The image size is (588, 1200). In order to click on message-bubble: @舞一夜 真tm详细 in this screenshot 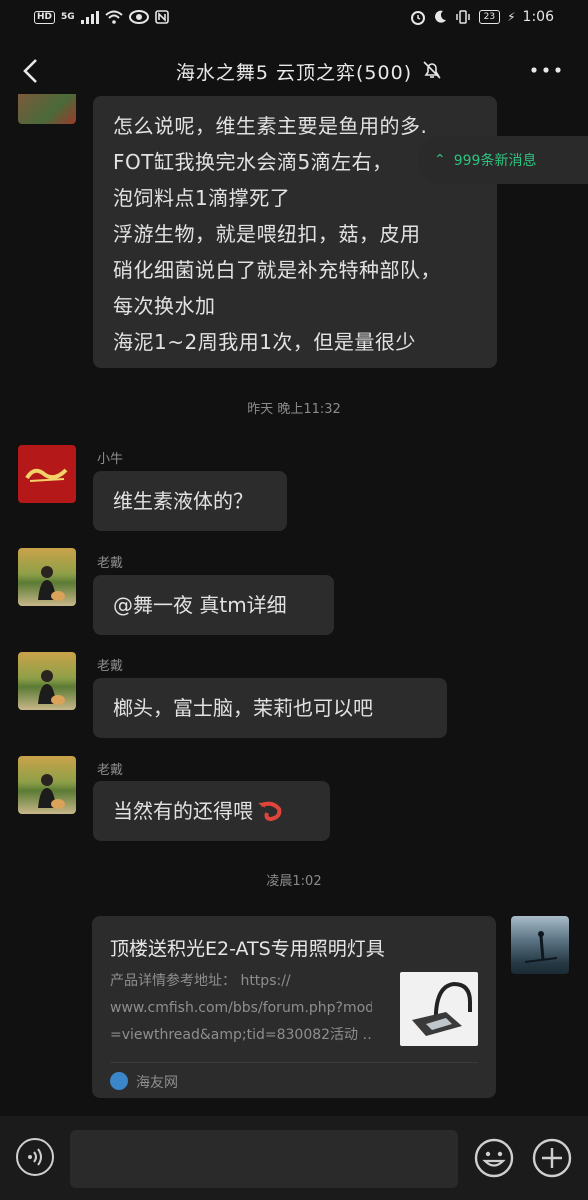, I will do `click(213, 605)`.